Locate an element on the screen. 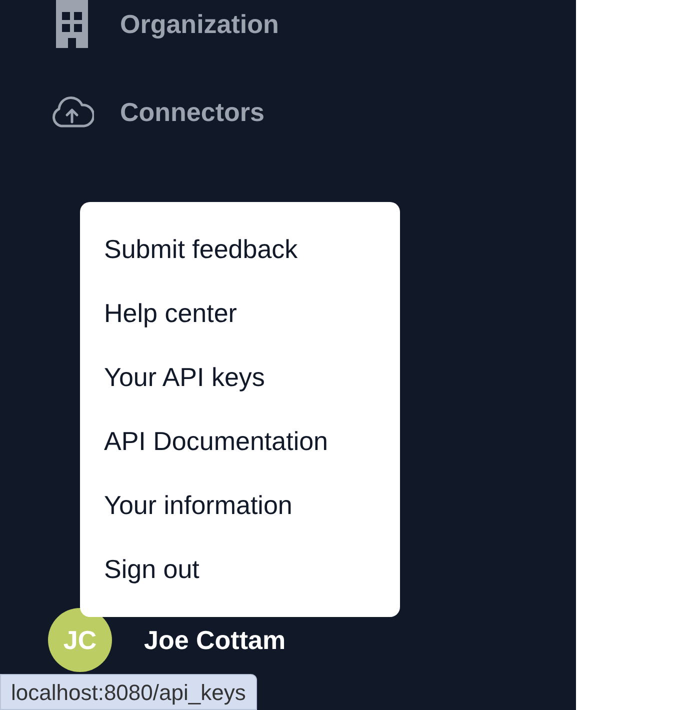 The width and height of the screenshot is (698, 710). menu-item: Your API keys is located at coordinates (240, 378).